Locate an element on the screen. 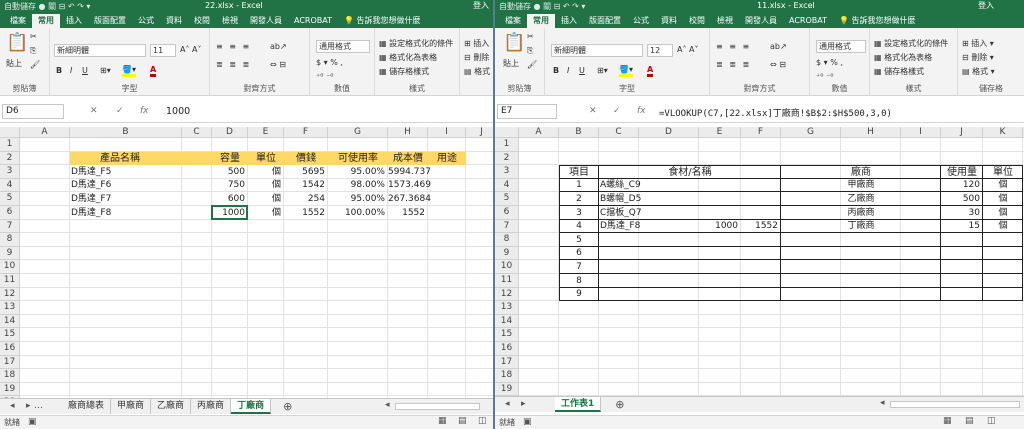 The height and width of the screenshot is (429, 1024). ribbon-tab-8: 開發人員 is located at coordinates (266, 21).